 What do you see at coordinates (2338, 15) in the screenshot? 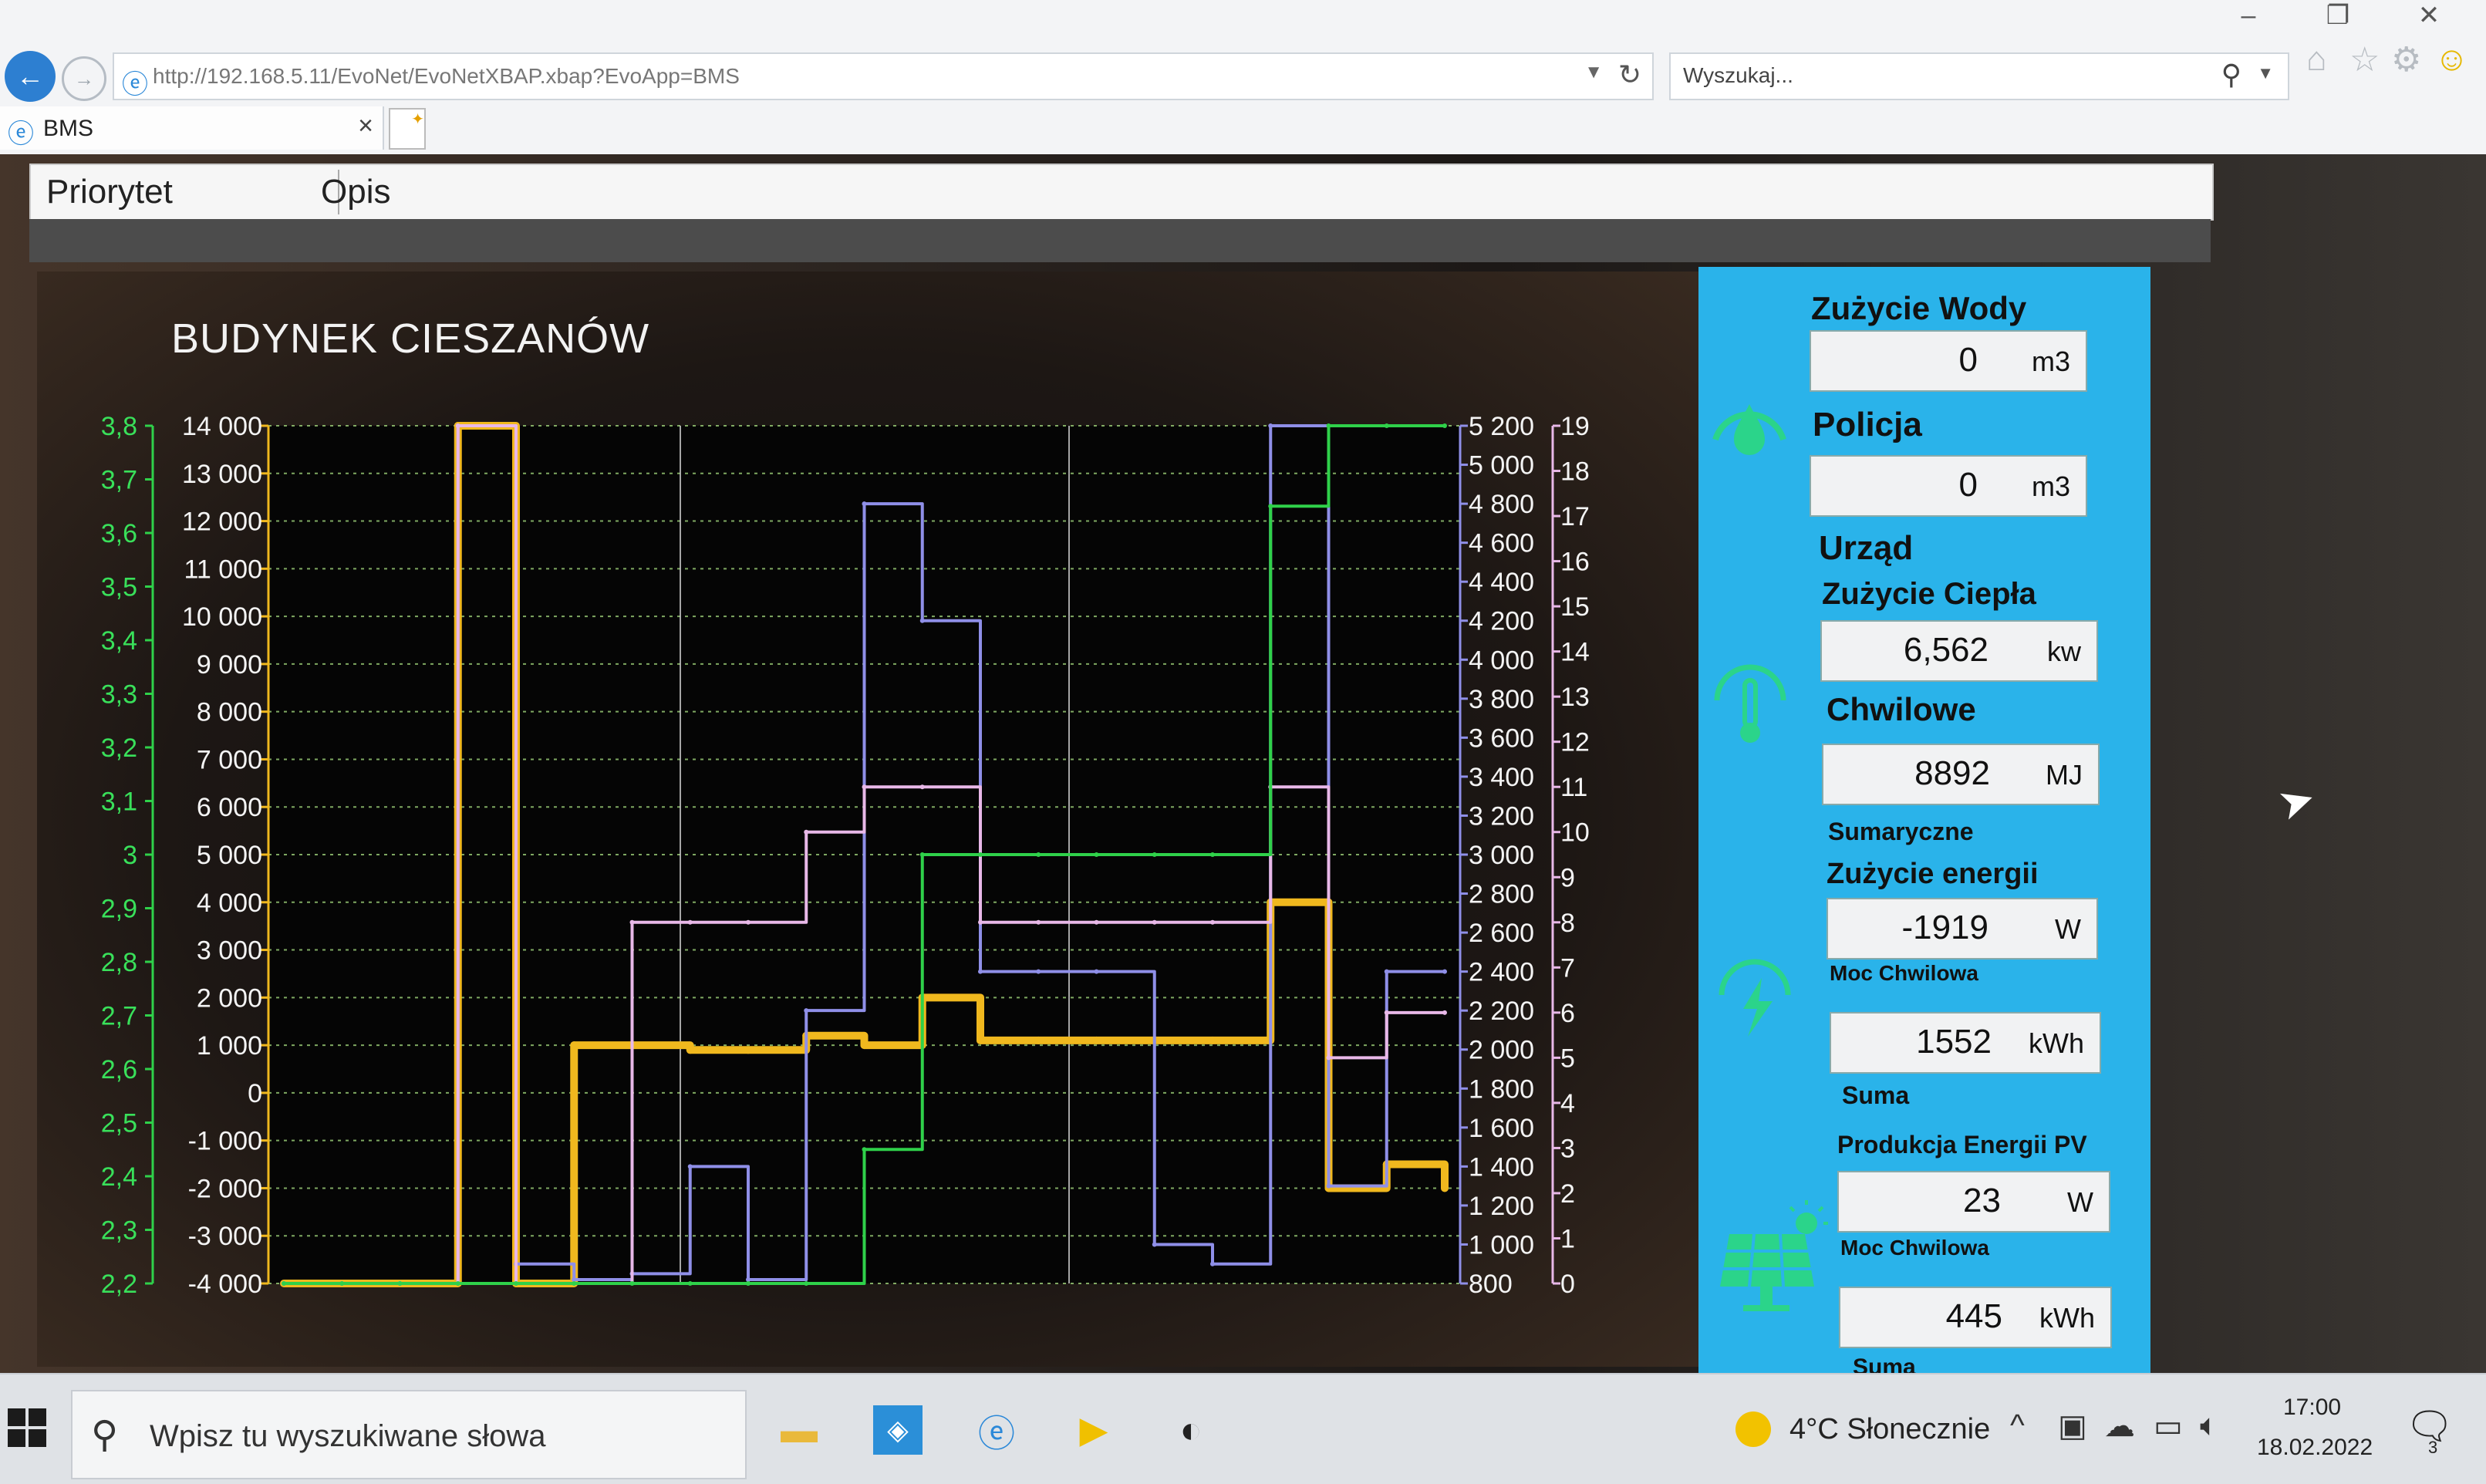
I see `restore-icon: ❐` at bounding box center [2338, 15].